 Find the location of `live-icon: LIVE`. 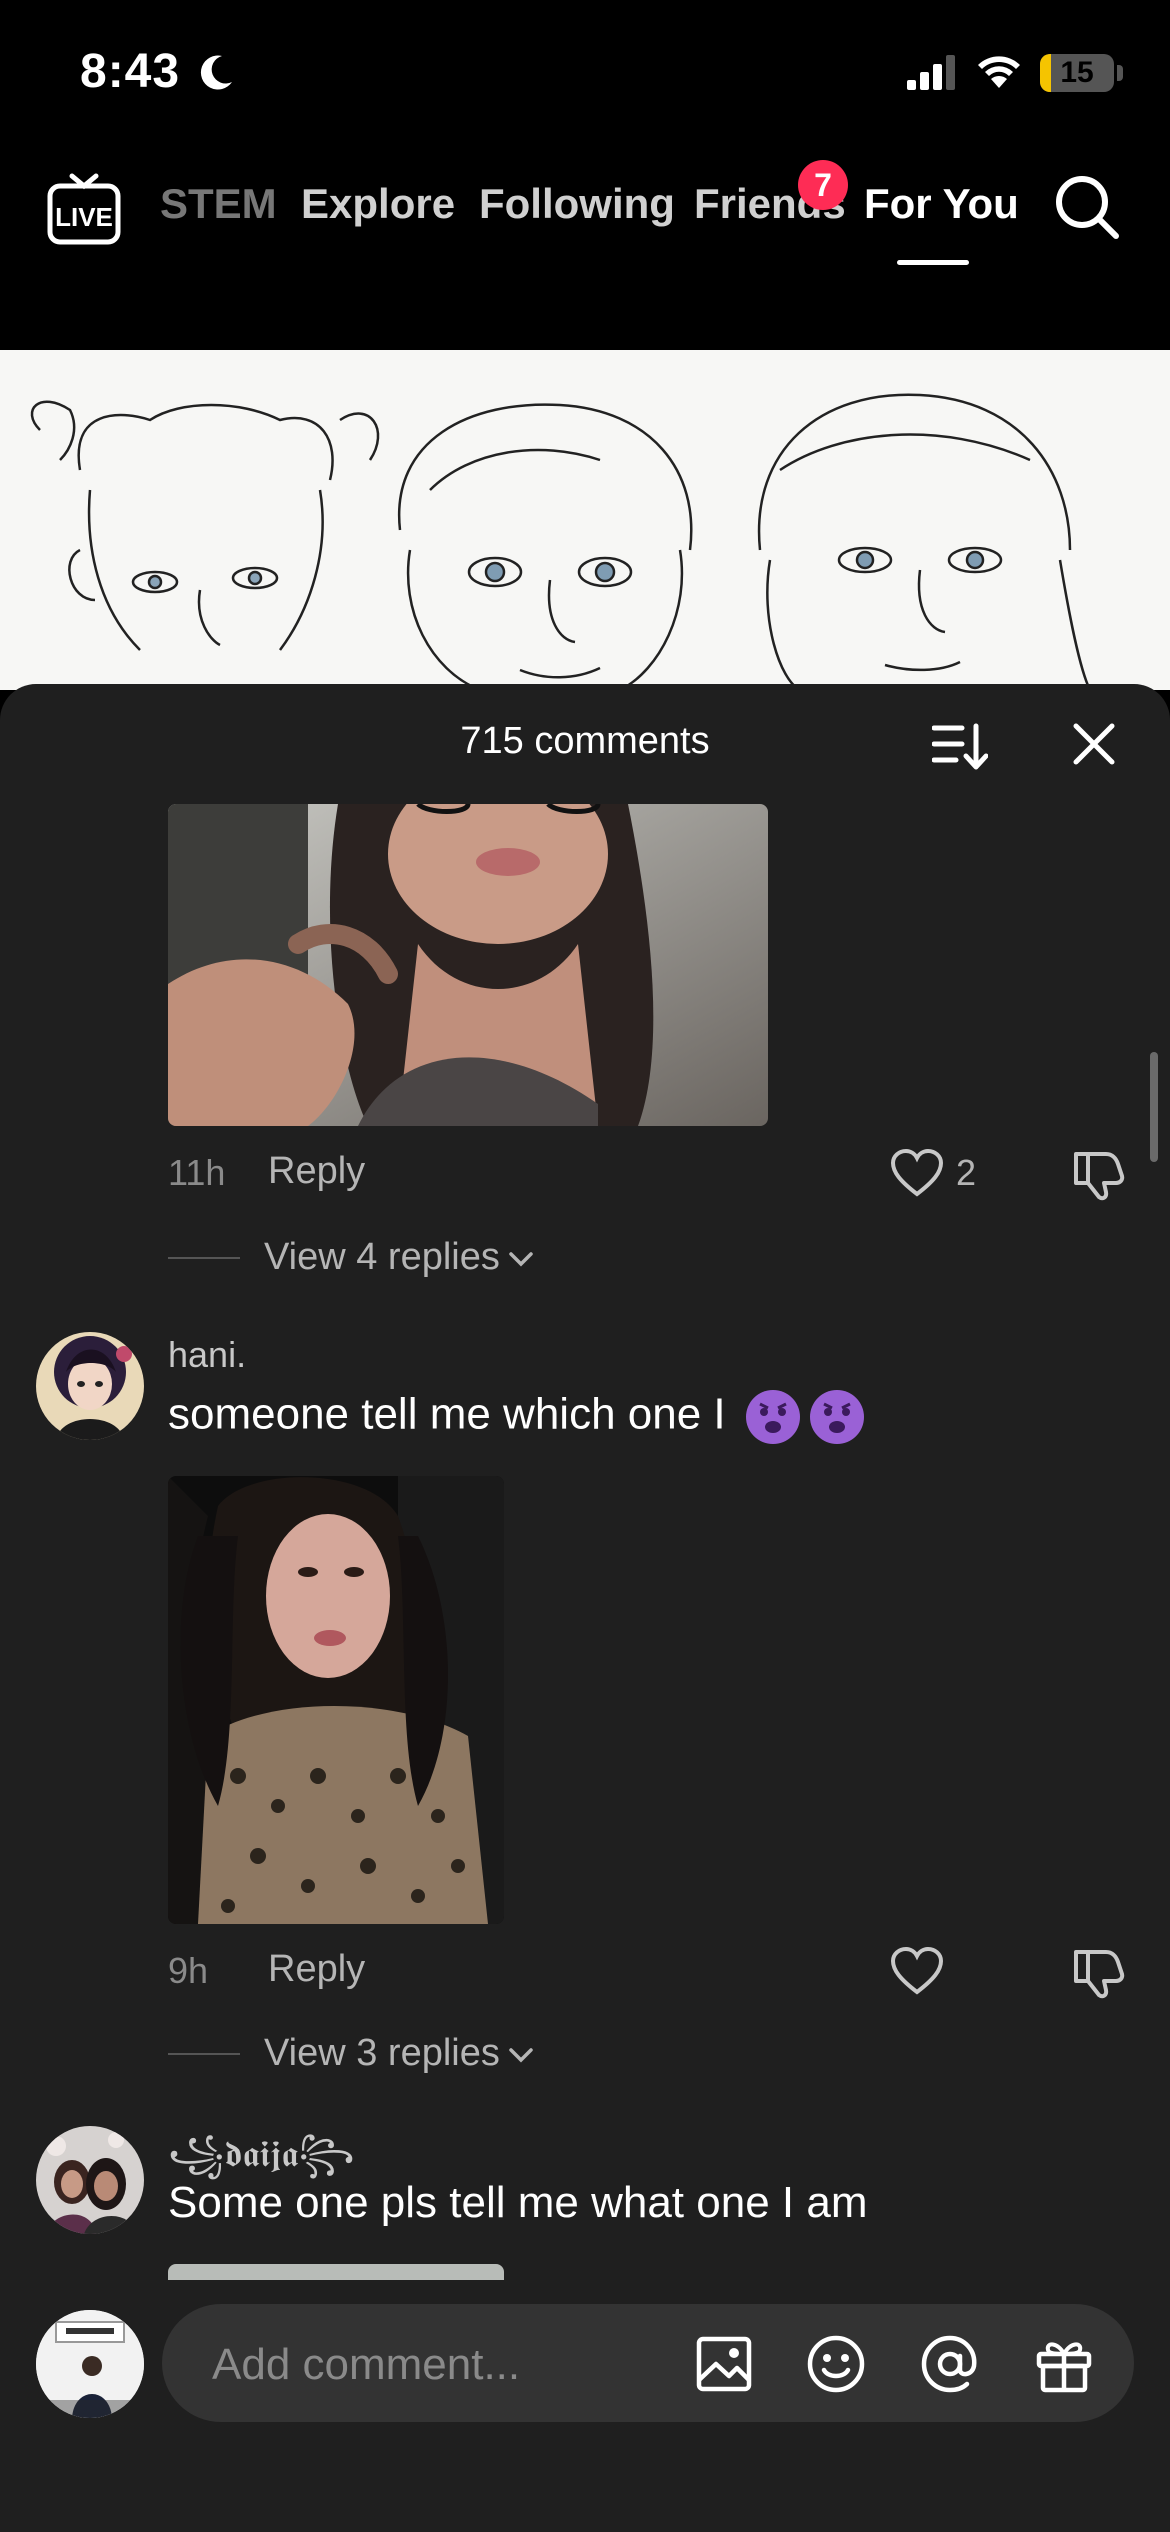

live-icon: LIVE is located at coordinates (84, 208).